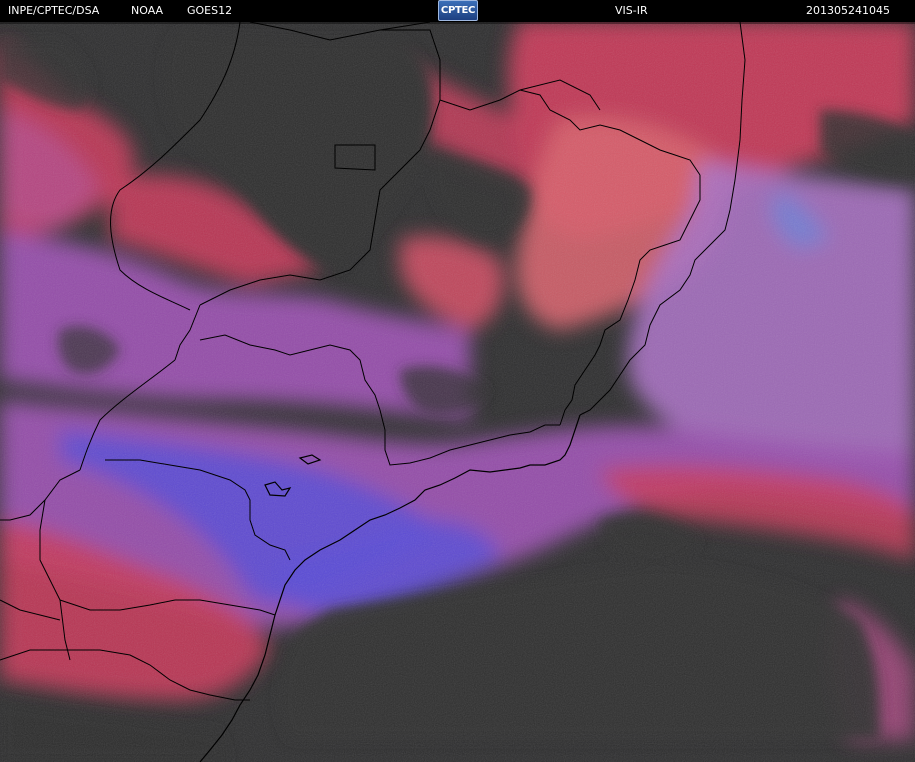 This screenshot has height=762, width=915. Describe the element at coordinates (147, 10) in the screenshot. I see `source-label: NOAA` at that location.